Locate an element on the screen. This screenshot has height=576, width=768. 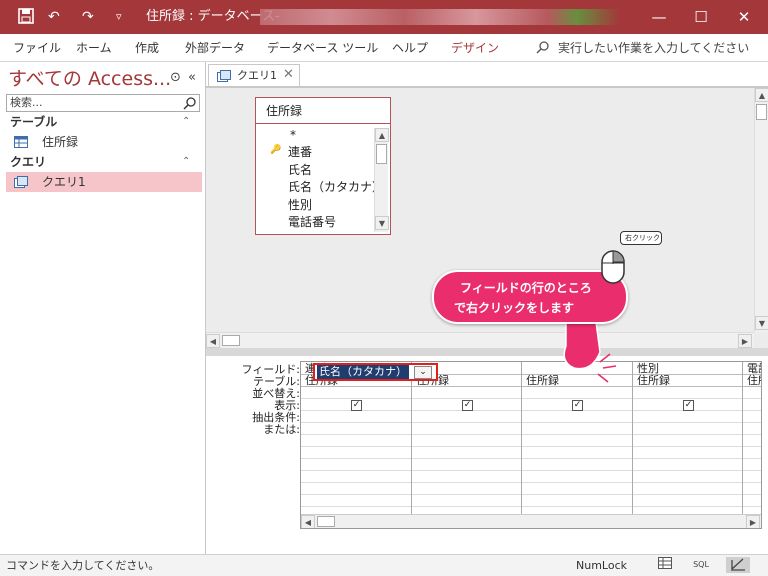
table-icon is located at coordinates (21, 142).